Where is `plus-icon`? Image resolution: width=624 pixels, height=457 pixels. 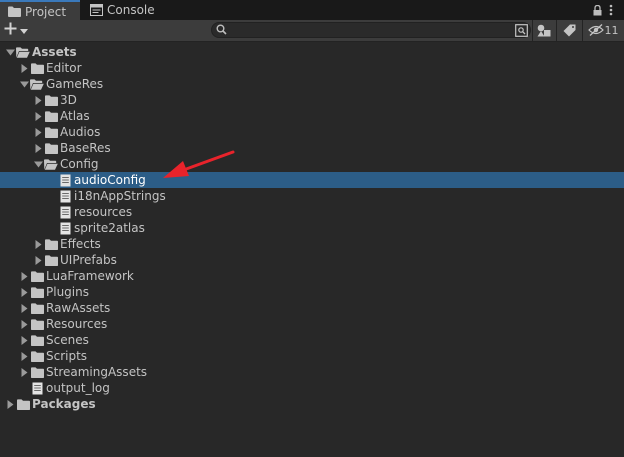 plus-icon is located at coordinates (10, 30).